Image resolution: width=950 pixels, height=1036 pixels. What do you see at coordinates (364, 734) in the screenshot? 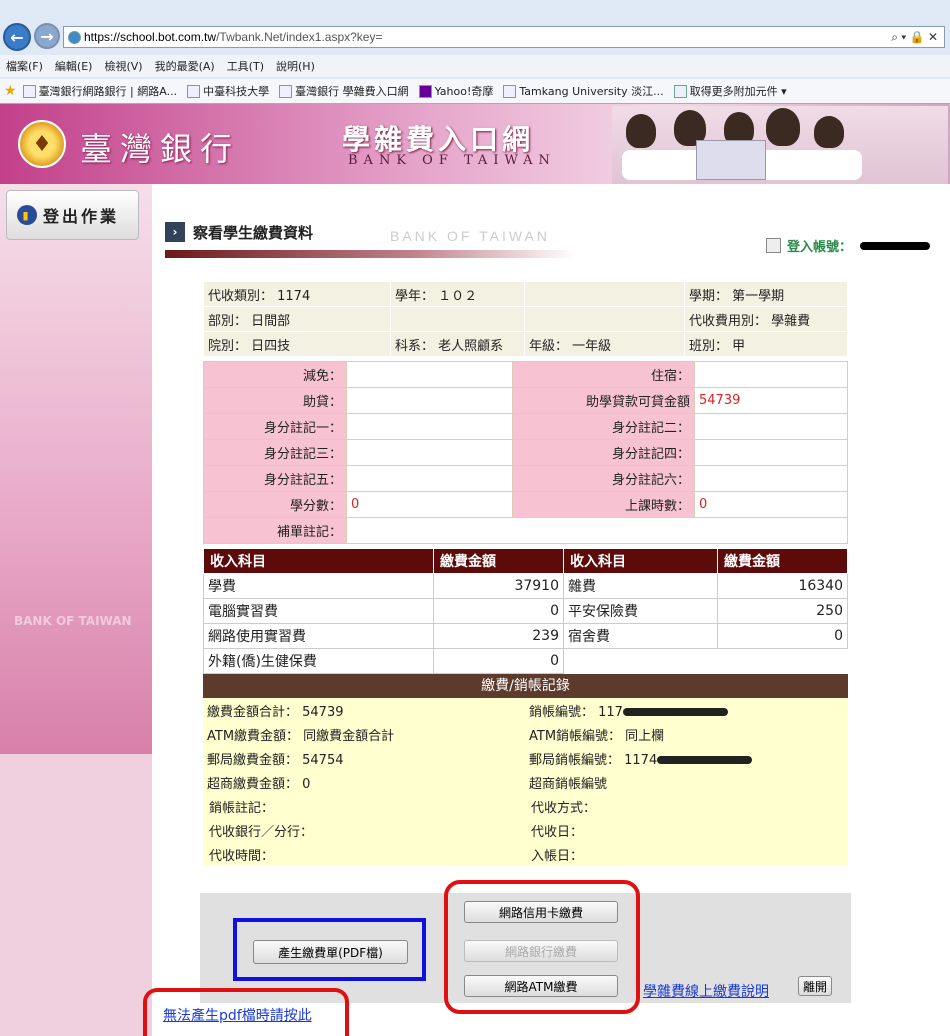
I see `record-atm-amount: ATM繳費金額： 同繳費金額合計` at bounding box center [364, 734].